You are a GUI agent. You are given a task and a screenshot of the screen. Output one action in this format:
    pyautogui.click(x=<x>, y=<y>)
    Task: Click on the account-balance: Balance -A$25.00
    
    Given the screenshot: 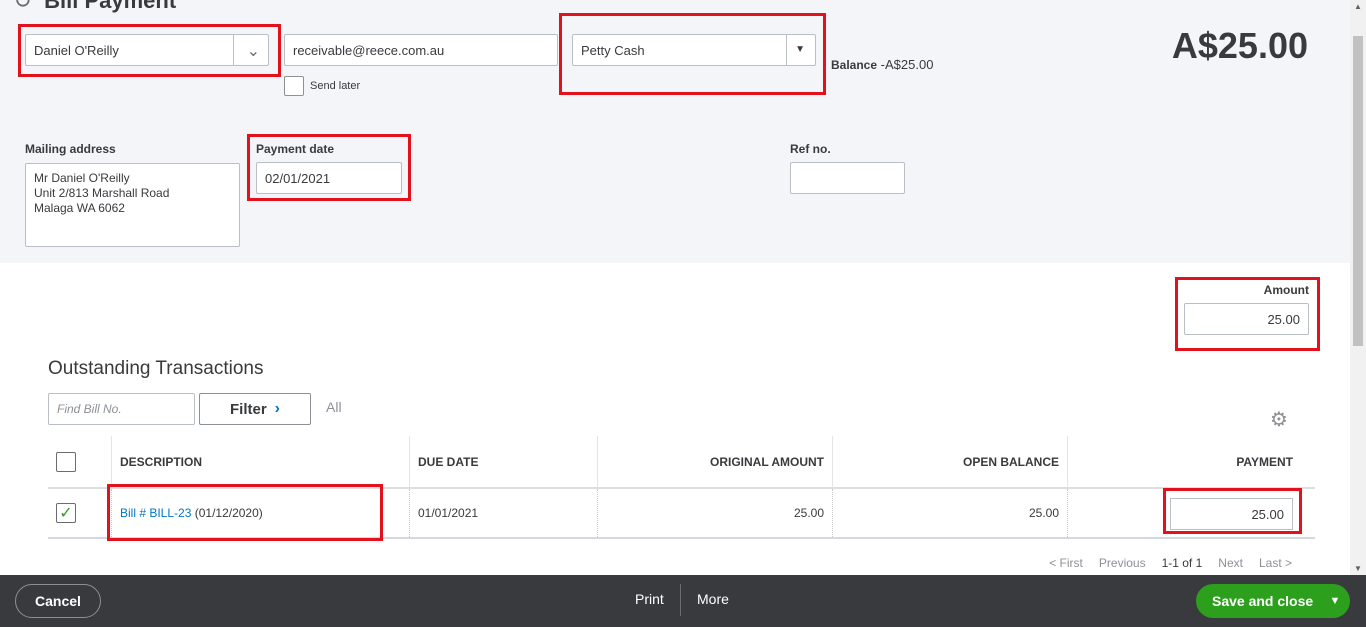 What is the action you would take?
    pyautogui.click(x=882, y=64)
    